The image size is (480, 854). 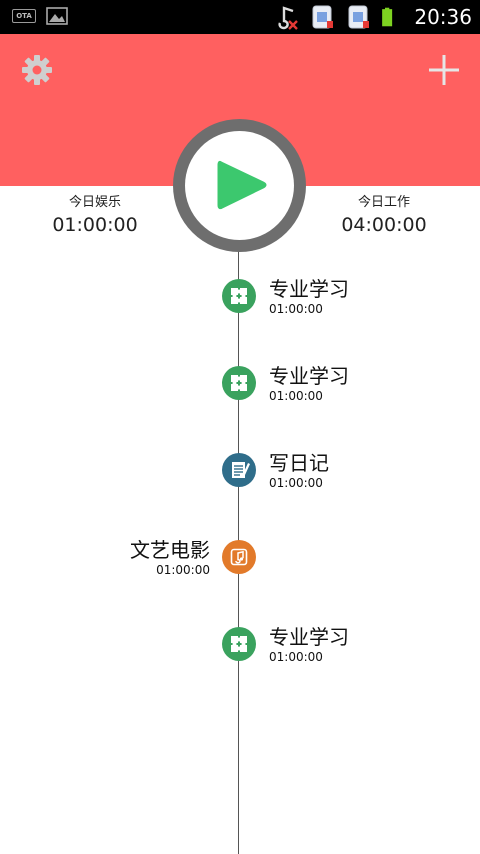 I want to click on timeline-item-study-1-text: 专业学习 01:00:00, so click(x=309, y=297).